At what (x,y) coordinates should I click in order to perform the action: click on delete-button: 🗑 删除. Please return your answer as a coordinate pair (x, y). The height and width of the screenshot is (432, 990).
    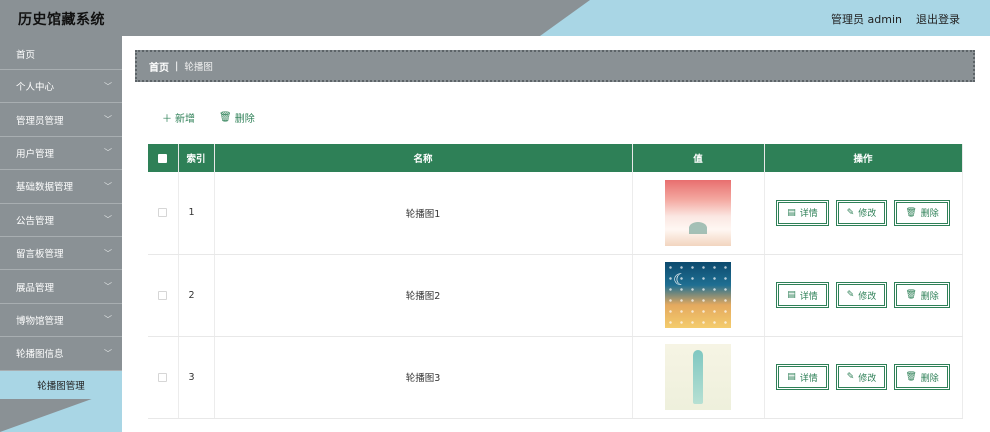
    Looking at the image, I should click on (237, 117).